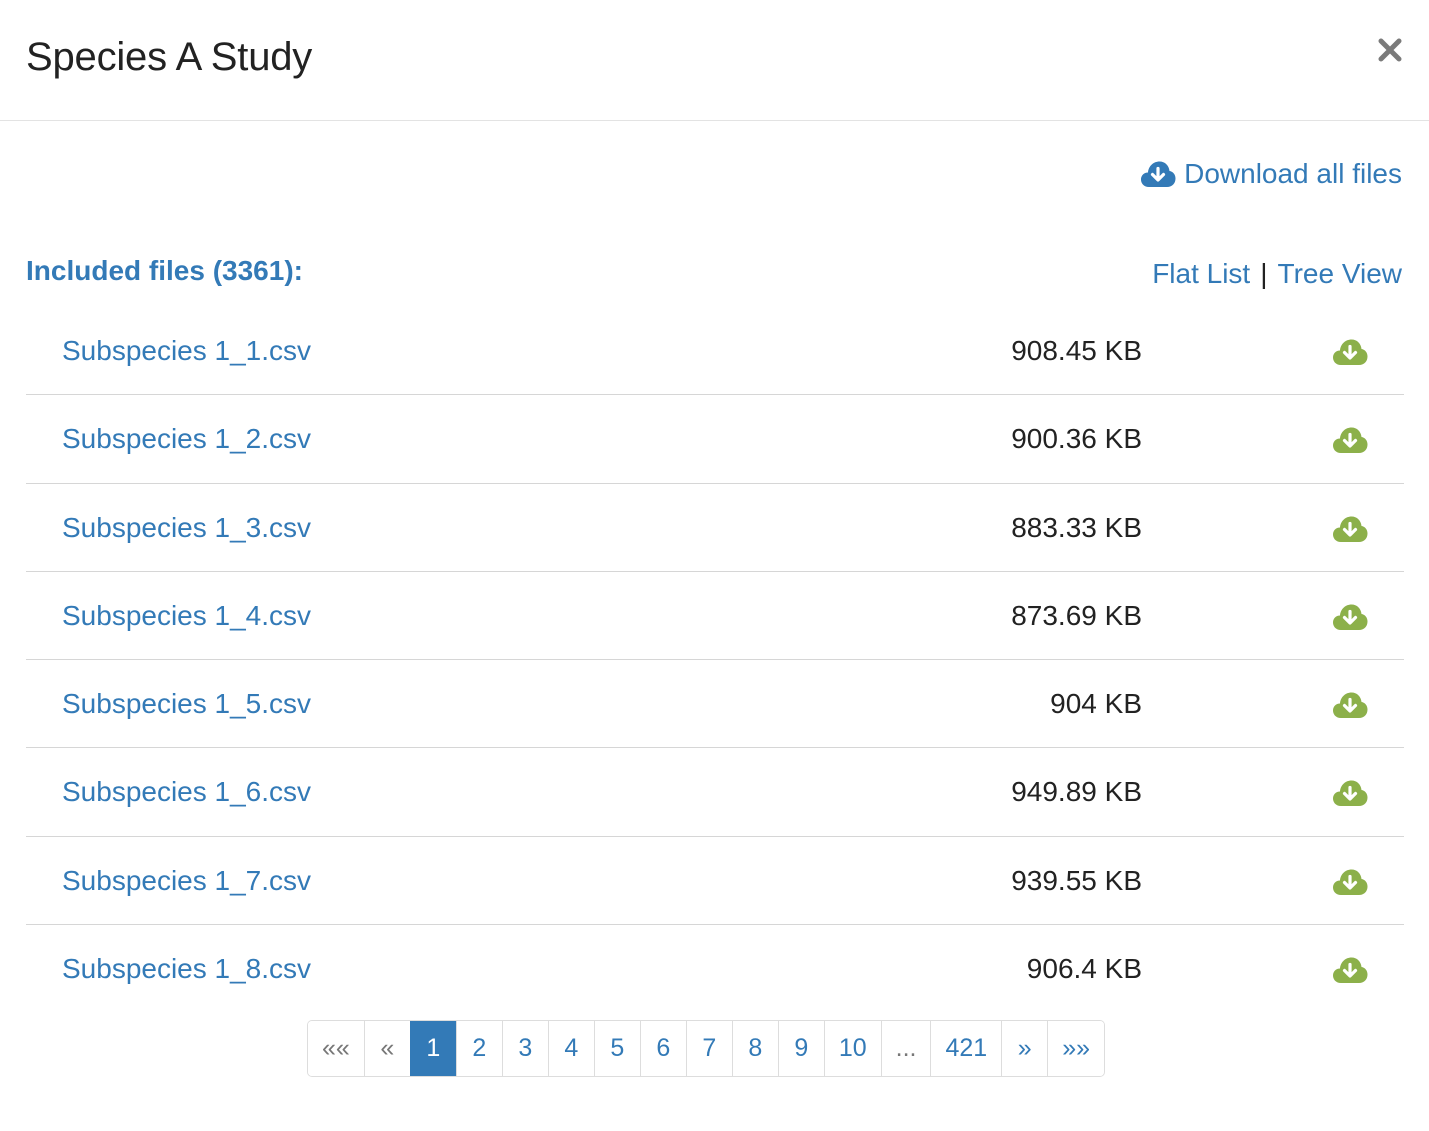 The width and height of the screenshot is (1429, 1131). I want to click on page-6: 6, so click(662, 1048).